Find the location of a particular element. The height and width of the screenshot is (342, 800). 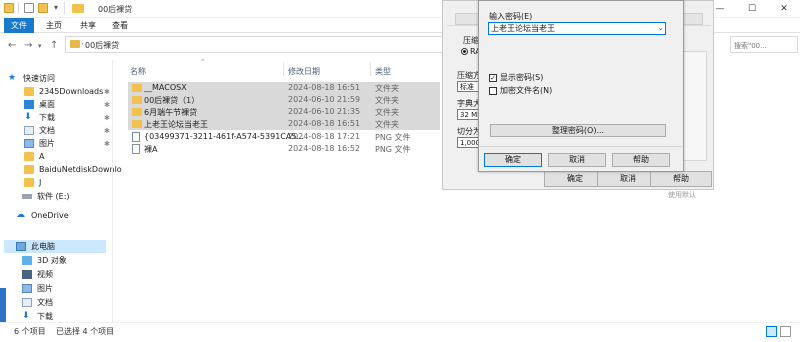

details-view-icon is located at coordinates (771, 331).